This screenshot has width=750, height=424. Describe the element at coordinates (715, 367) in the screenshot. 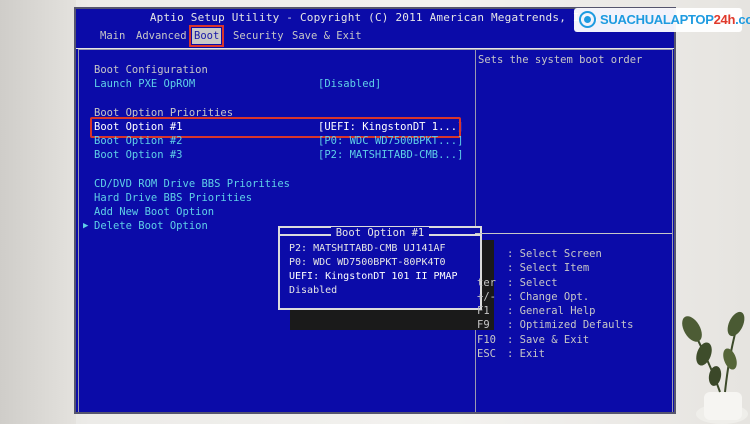

I see `plant-decoration` at that location.